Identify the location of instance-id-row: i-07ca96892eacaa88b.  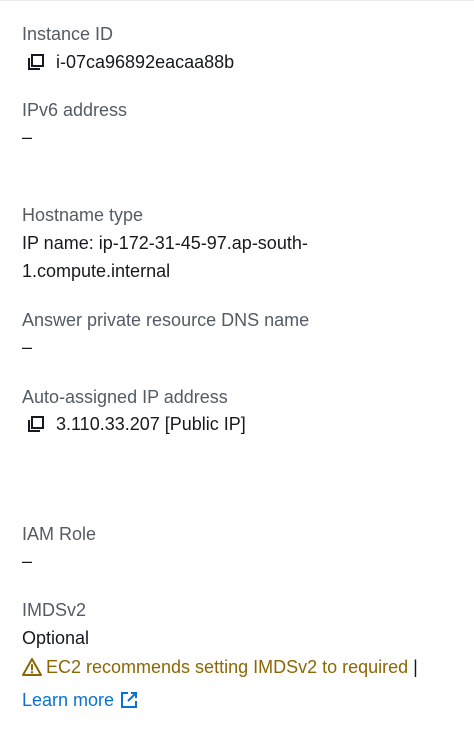
(130, 62).